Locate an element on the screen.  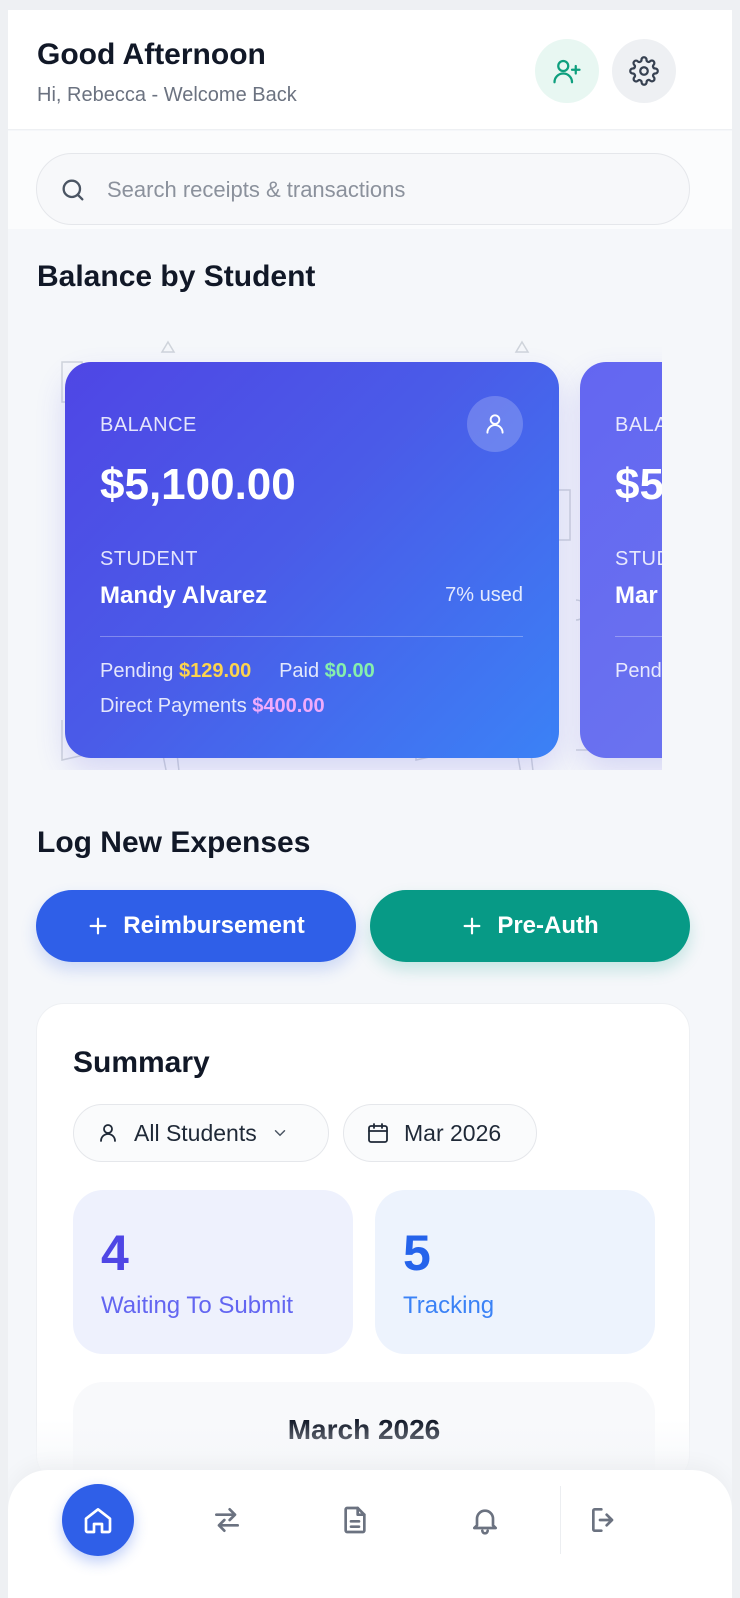
chevron-down-icon is located at coordinates (279, 1133).